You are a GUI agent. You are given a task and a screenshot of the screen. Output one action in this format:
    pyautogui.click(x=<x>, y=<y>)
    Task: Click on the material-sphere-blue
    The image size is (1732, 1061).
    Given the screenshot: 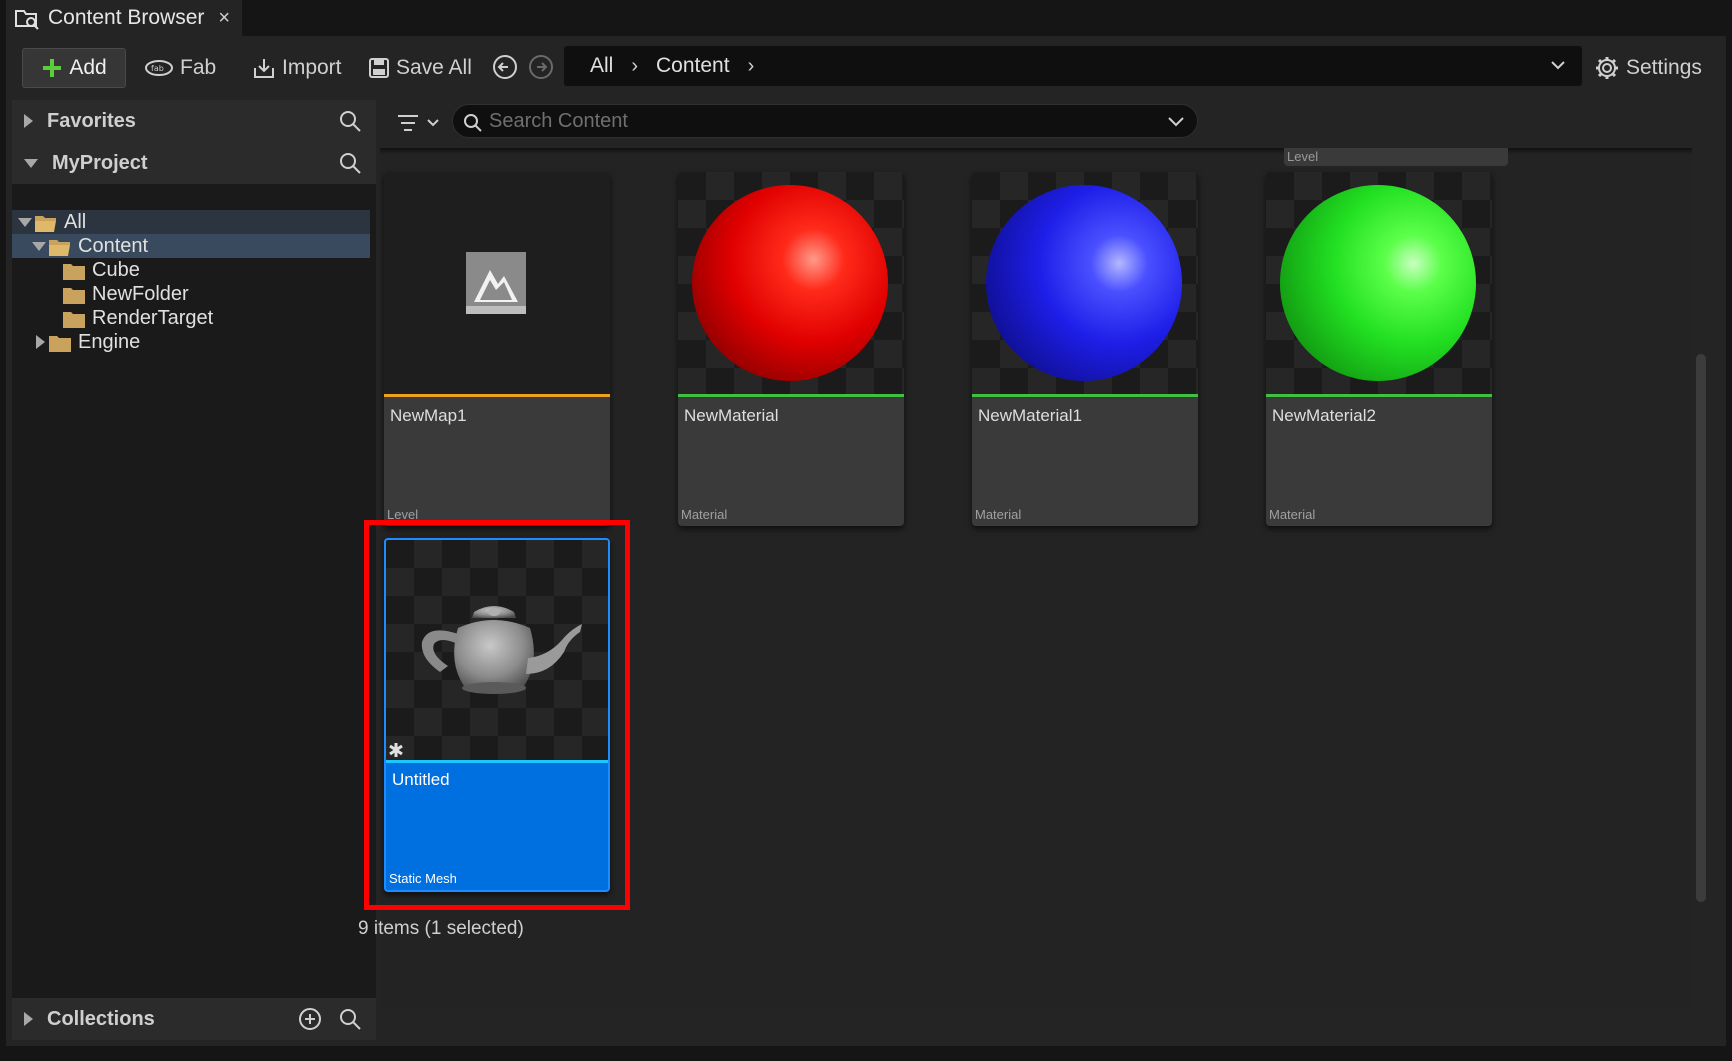 What is the action you would take?
    pyautogui.click(x=1084, y=283)
    